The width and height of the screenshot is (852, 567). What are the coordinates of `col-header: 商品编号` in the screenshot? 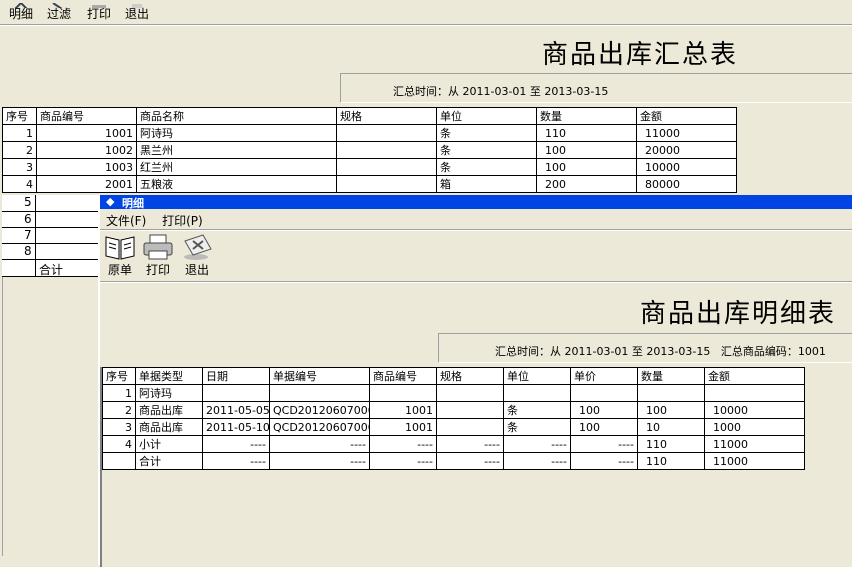 It's located at (86, 116).